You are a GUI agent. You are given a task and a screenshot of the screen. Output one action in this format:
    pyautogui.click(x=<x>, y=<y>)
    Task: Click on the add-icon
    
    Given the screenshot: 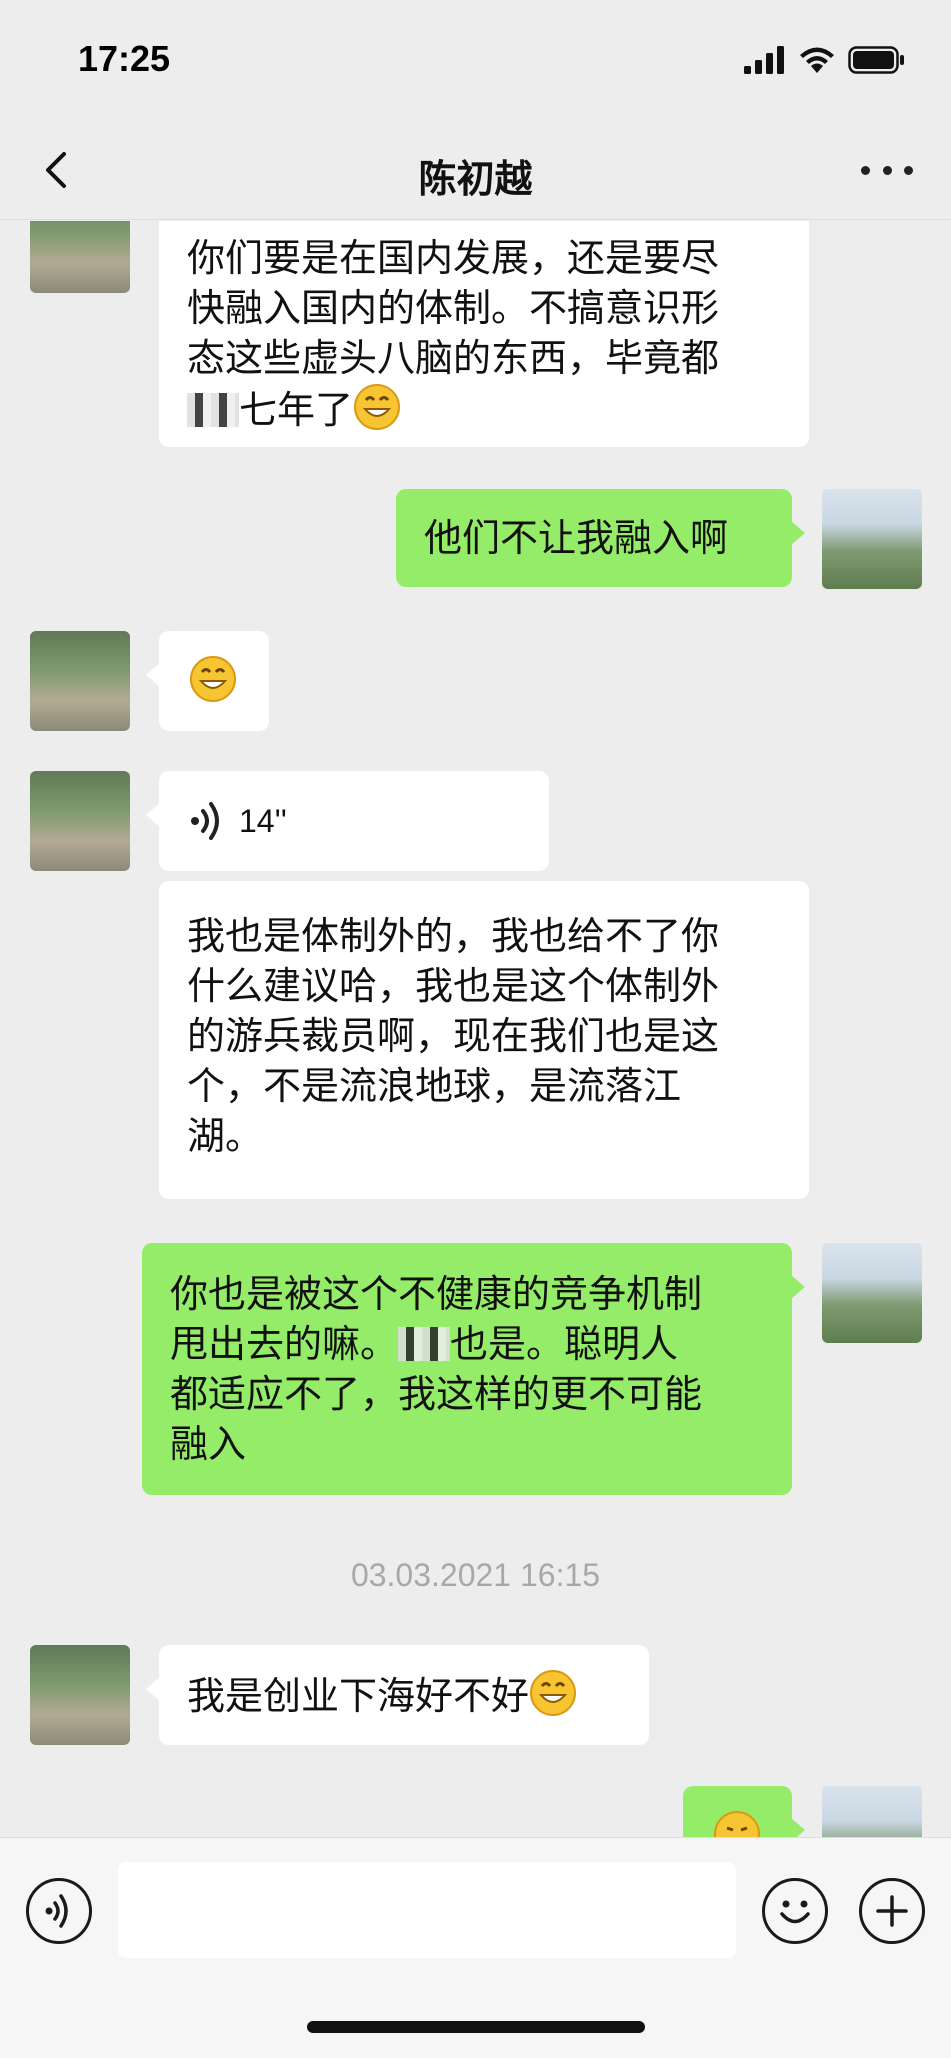 What is the action you would take?
    pyautogui.click(x=892, y=1911)
    